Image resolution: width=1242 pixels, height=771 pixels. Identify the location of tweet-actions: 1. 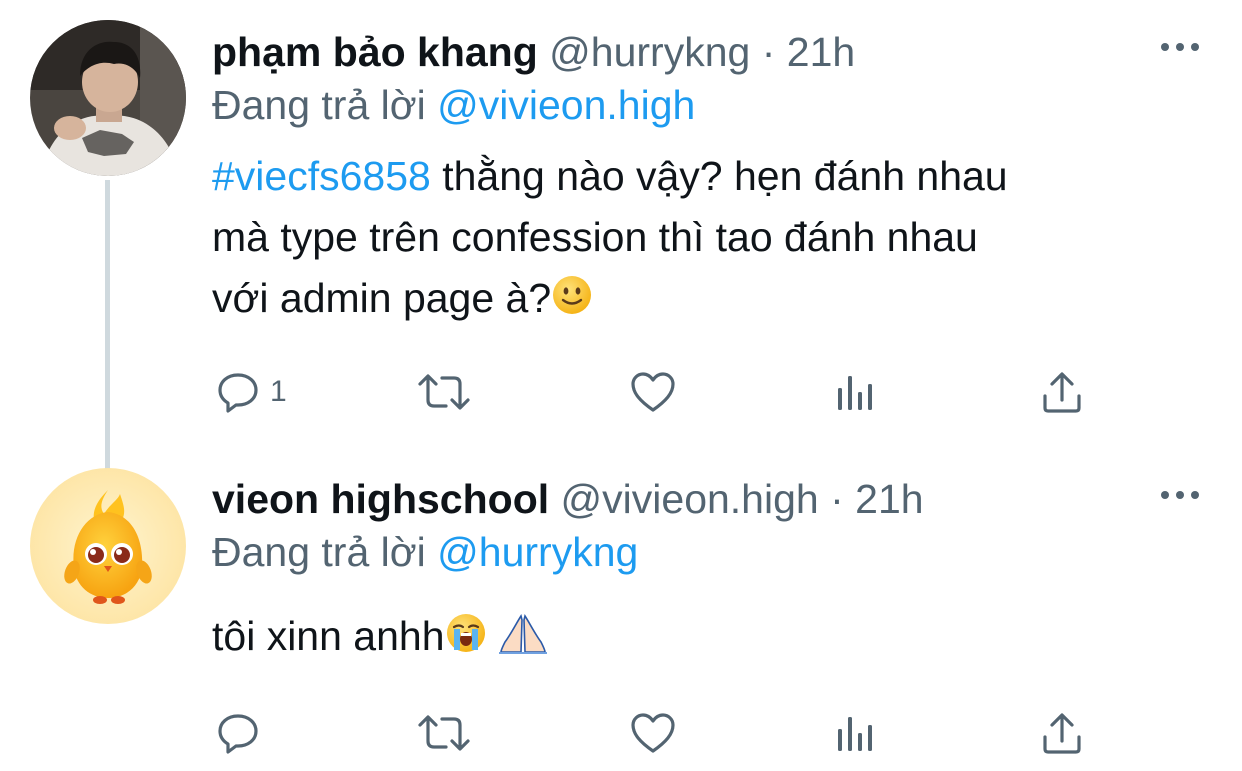
(662, 392).